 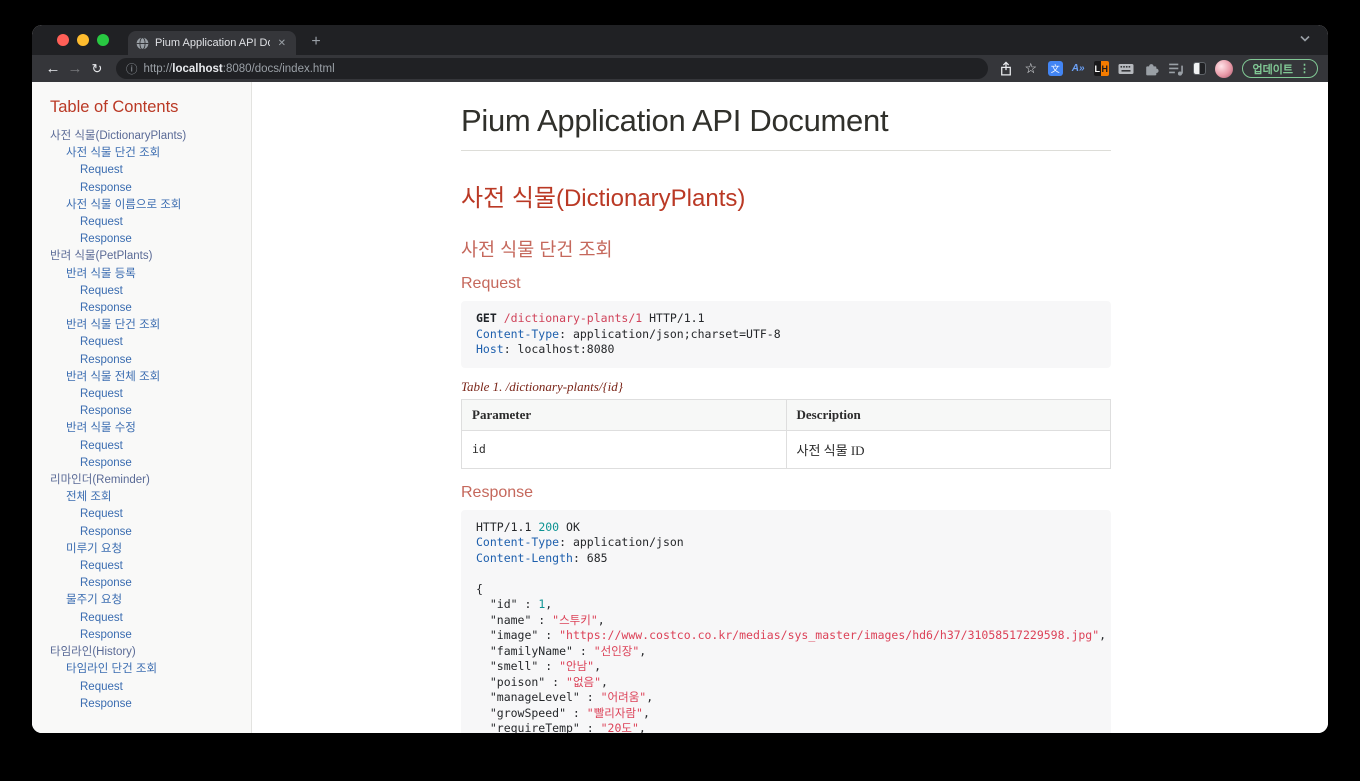 What do you see at coordinates (239, 68) in the screenshot?
I see `url-text: http://localhost:8080/docs/index.html` at bounding box center [239, 68].